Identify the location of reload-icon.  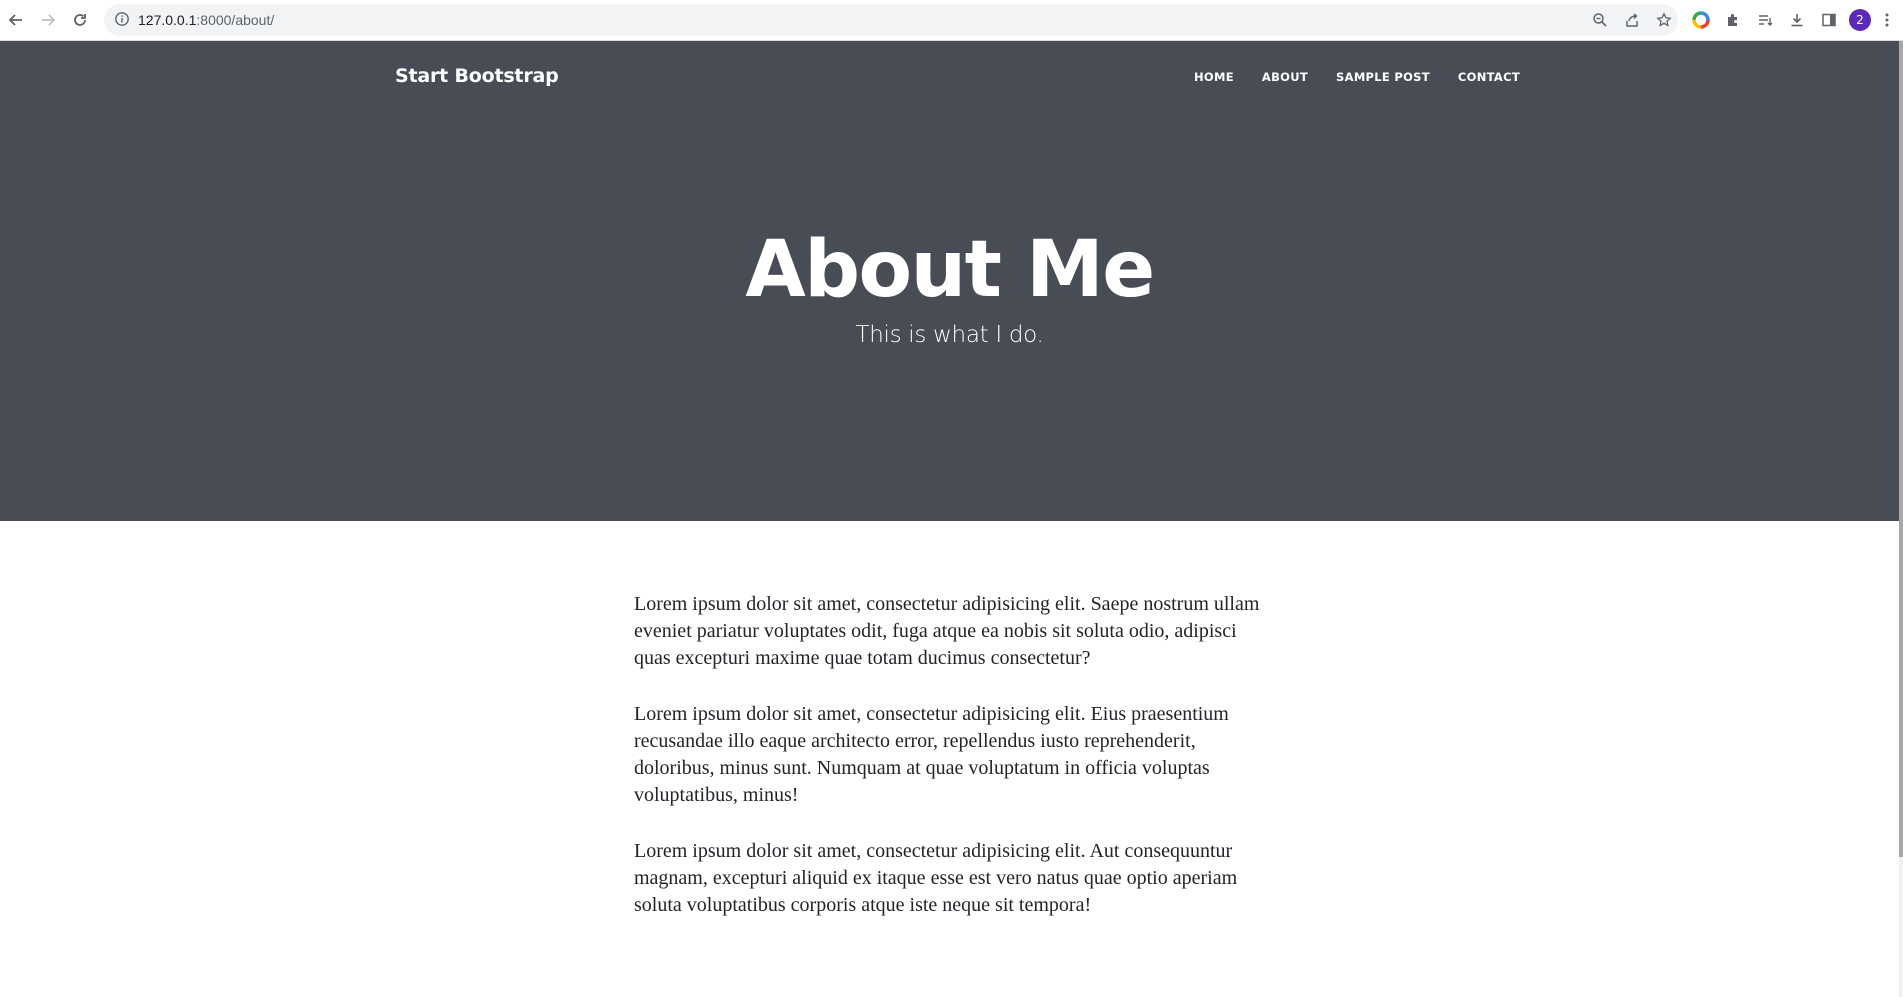
(80, 20).